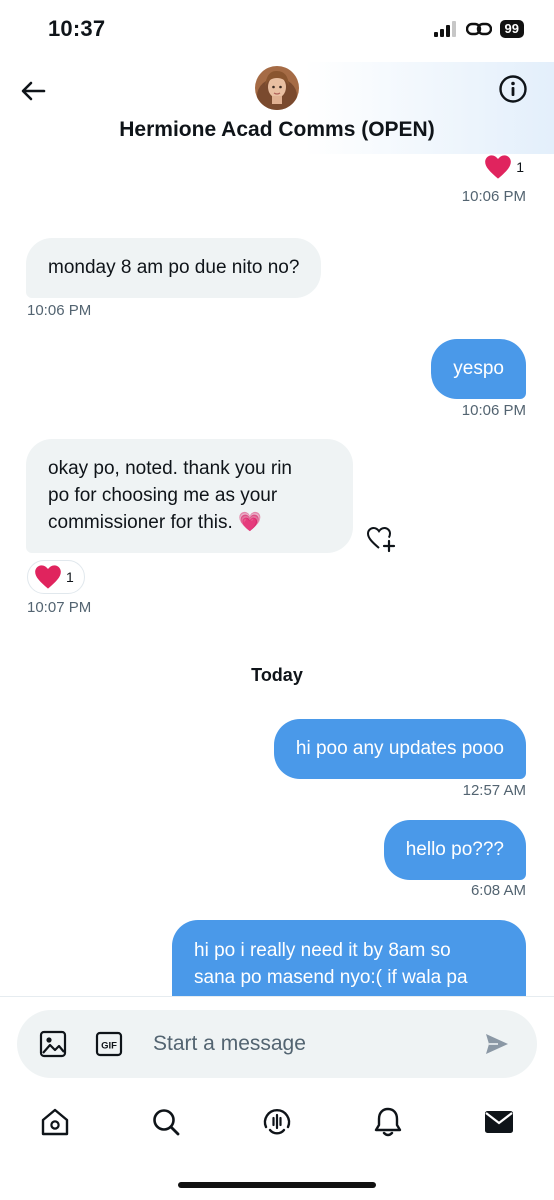 The width and height of the screenshot is (554, 1200). I want to click on message-text: yespo, so click(478, 368).